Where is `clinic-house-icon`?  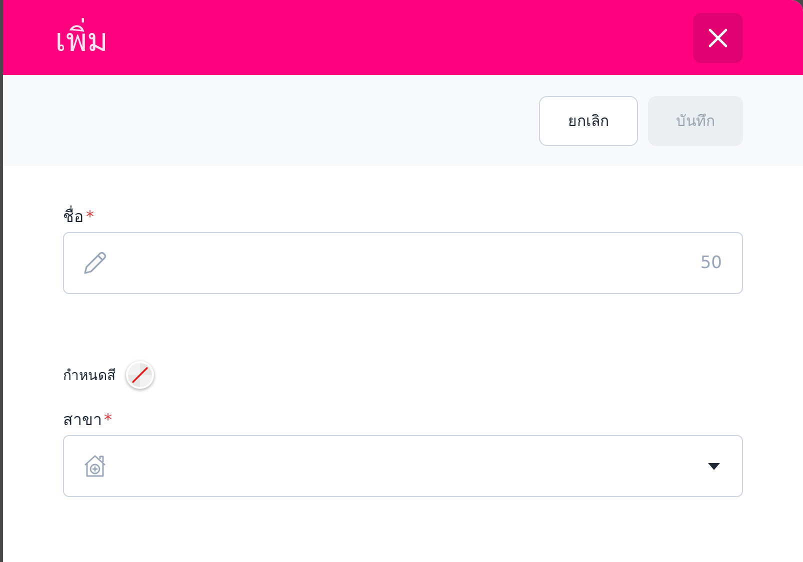 clinic-house-icon is located at coordinates (95, 466).